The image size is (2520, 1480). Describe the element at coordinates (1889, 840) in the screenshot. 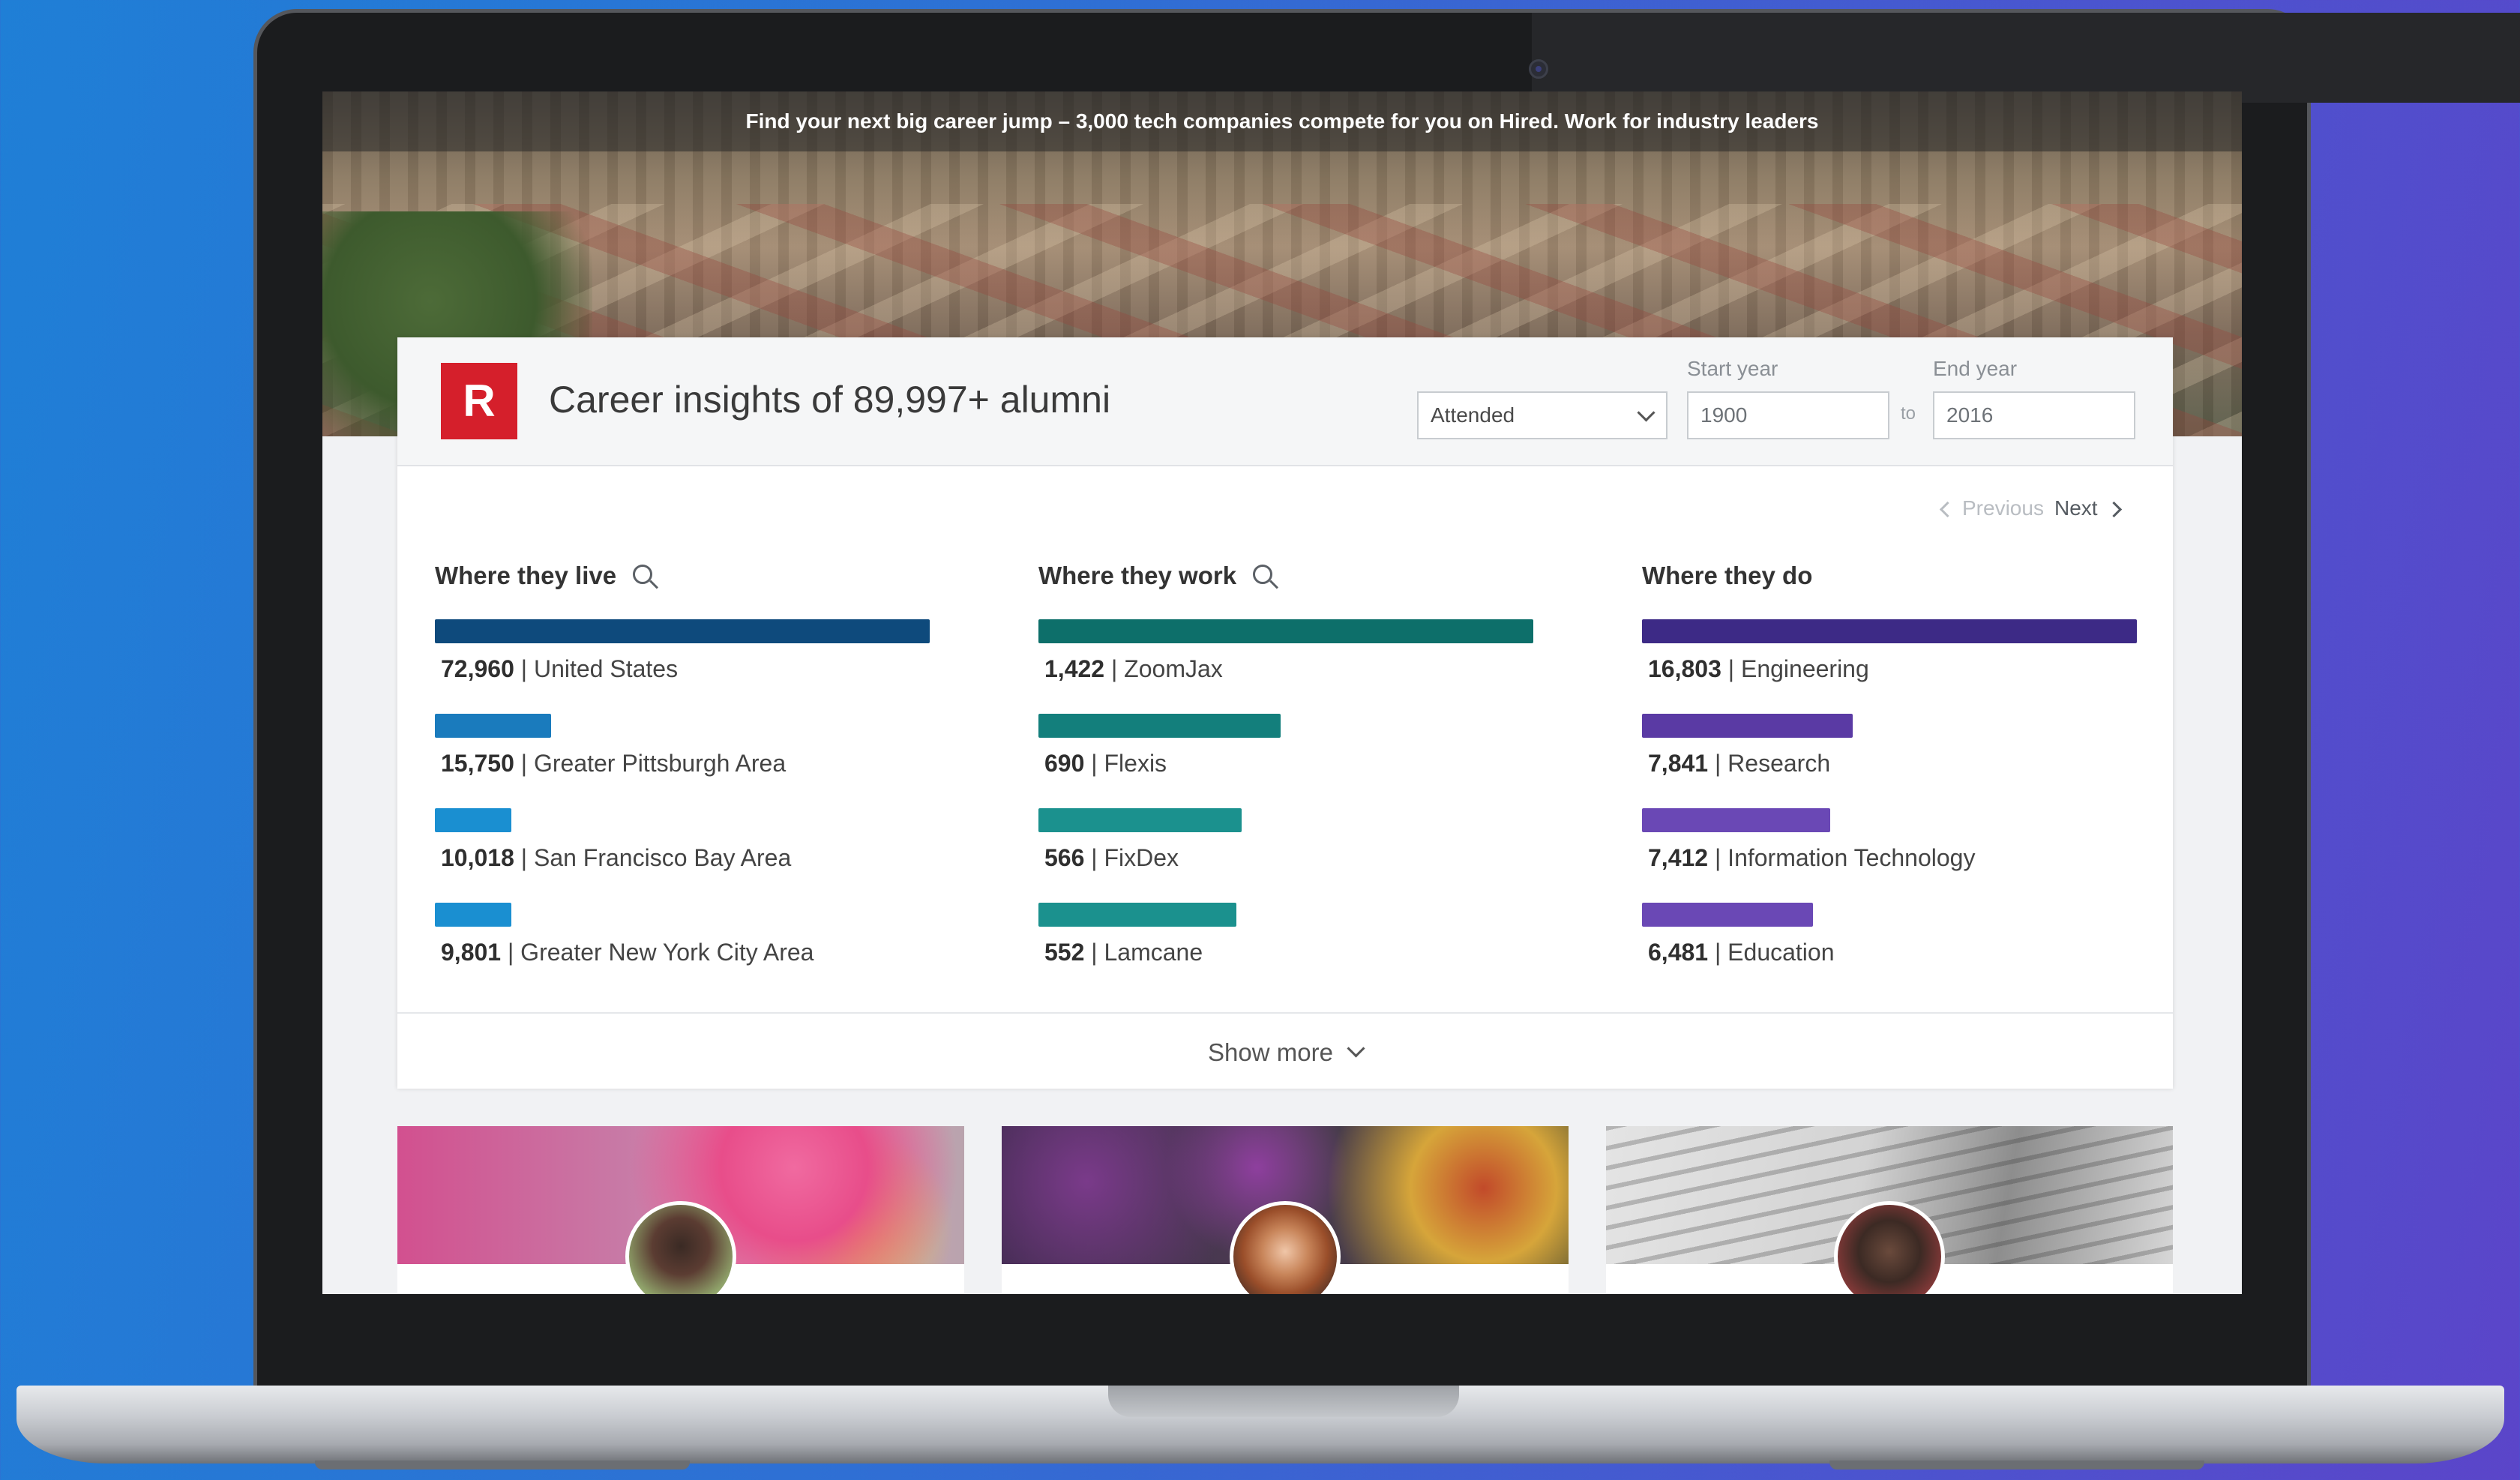

I see `stat-row: 7,412 | Information Technology` at that location.